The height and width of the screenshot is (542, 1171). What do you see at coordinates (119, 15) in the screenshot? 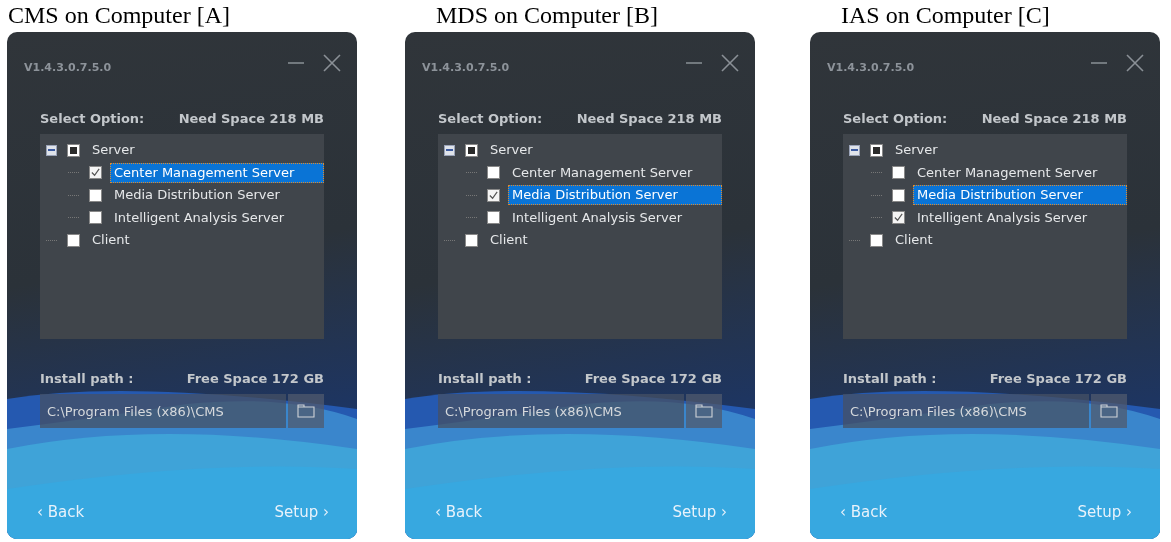
I see `figure-caption: CMS on Computer [A]` at bounding box center [119, 15].